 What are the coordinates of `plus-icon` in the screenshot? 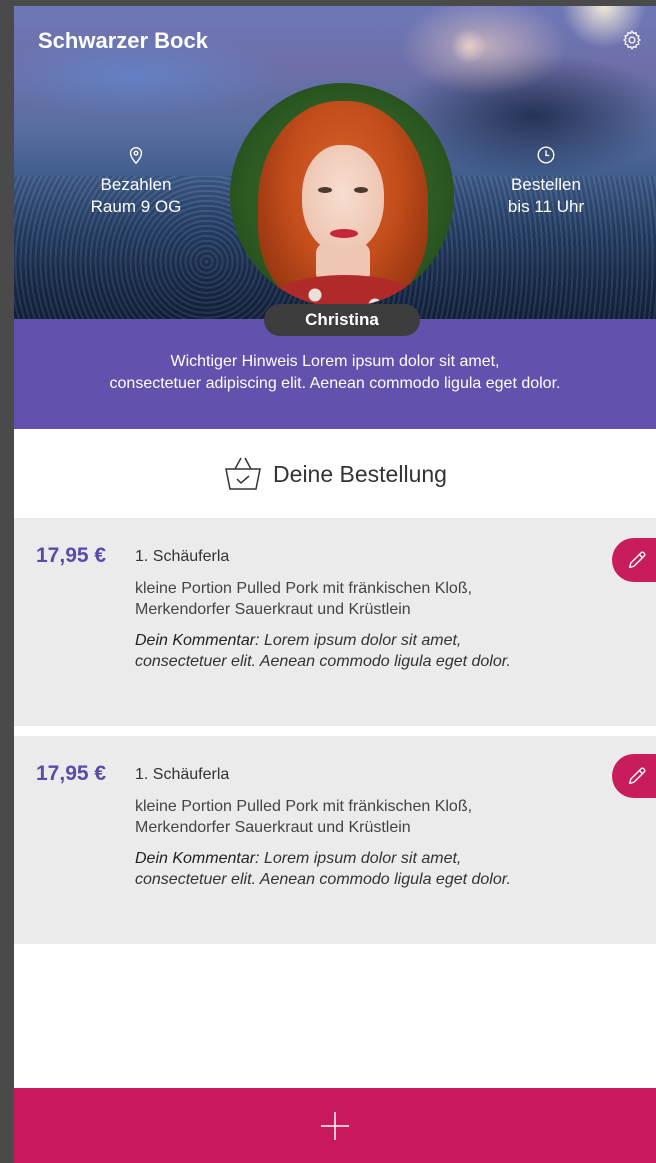 It's located at (335, 1125).